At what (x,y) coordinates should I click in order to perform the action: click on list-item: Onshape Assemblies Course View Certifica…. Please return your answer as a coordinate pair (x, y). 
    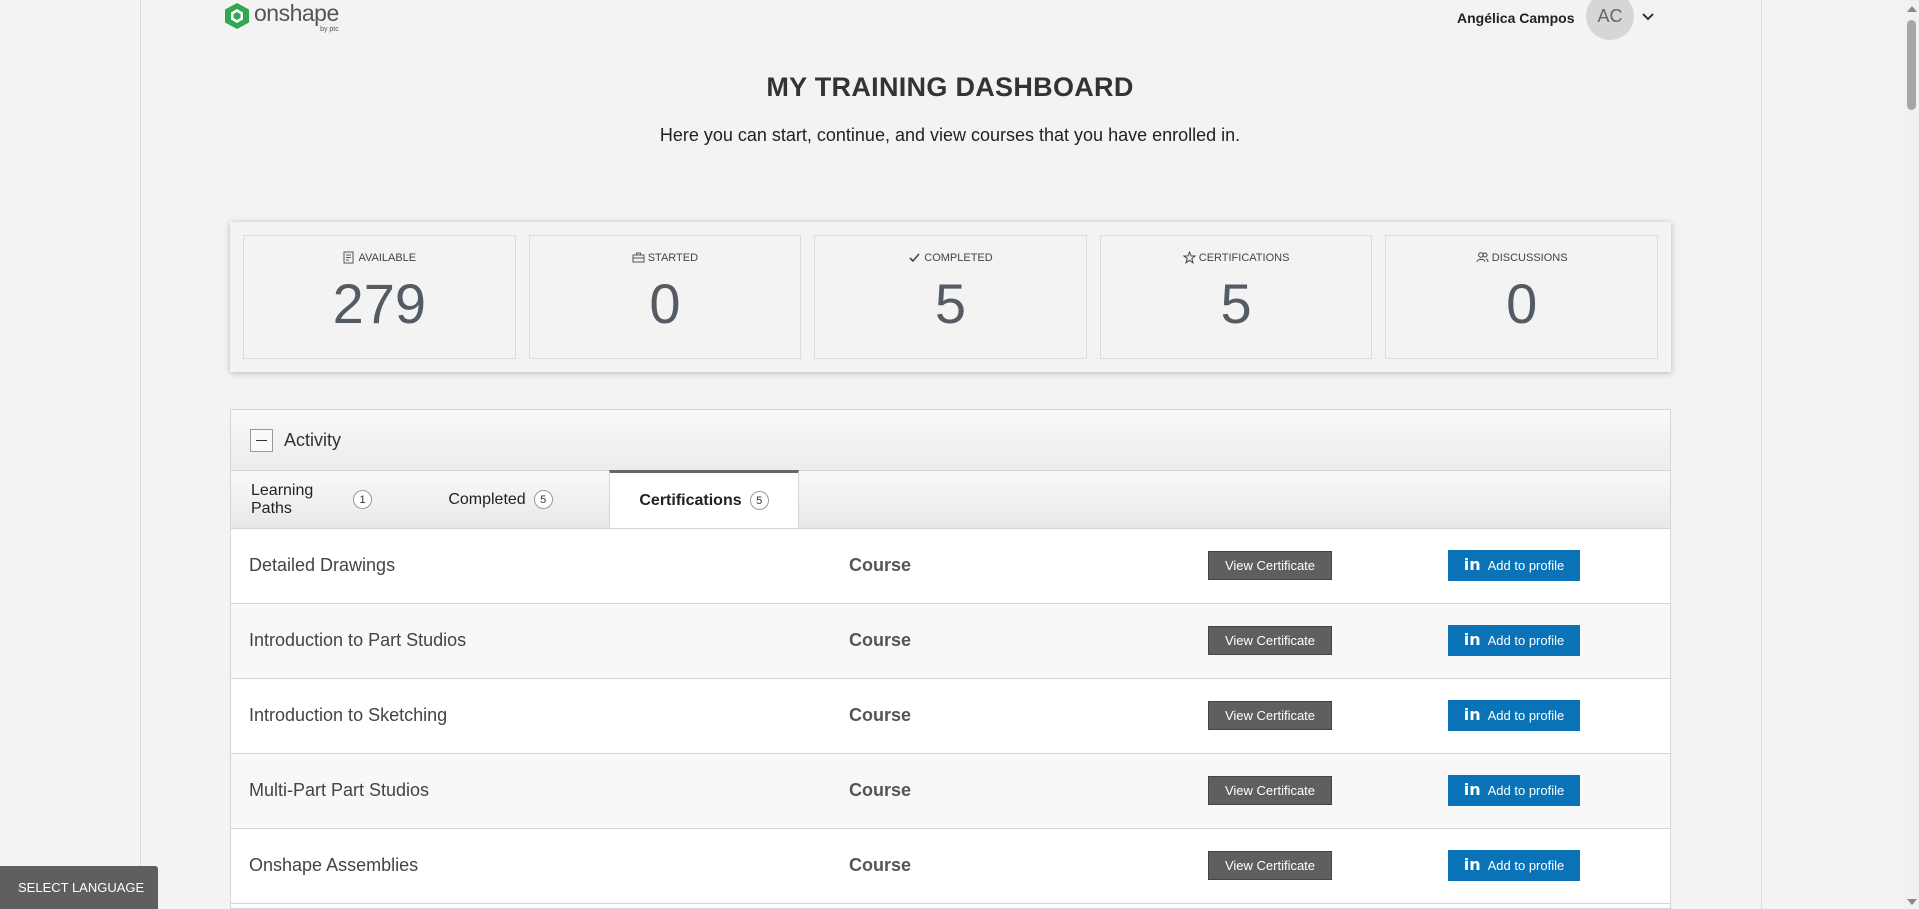
    Looking at the image, I should click on (950, 866).